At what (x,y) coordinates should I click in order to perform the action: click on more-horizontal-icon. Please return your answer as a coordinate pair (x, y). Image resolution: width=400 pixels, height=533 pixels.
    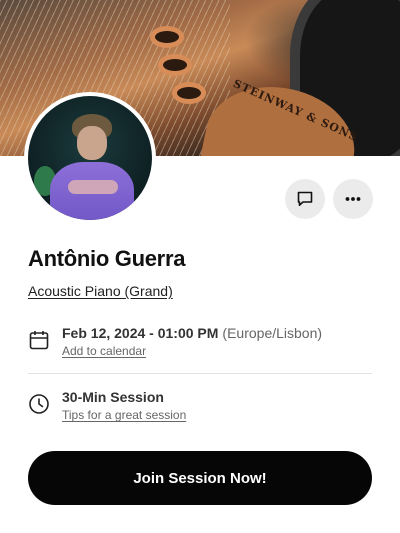
    Looking at the image, I should click on (353, 199).